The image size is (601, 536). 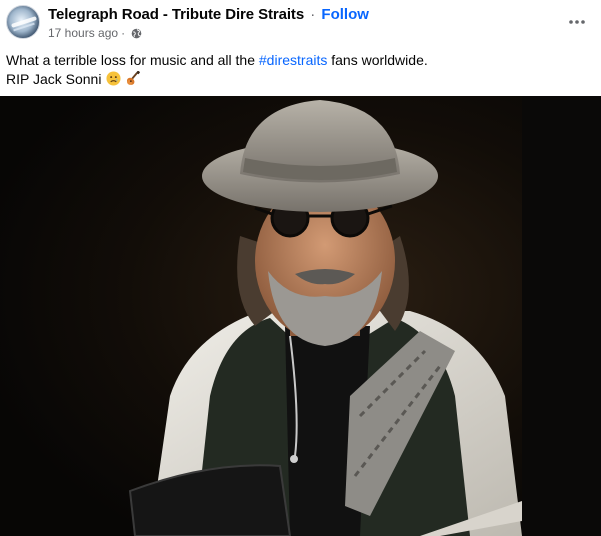 What do you see at coordinates (345, 14) in the screenshot?
I see `follow-button: Follow` at bounding box center [345, 14].